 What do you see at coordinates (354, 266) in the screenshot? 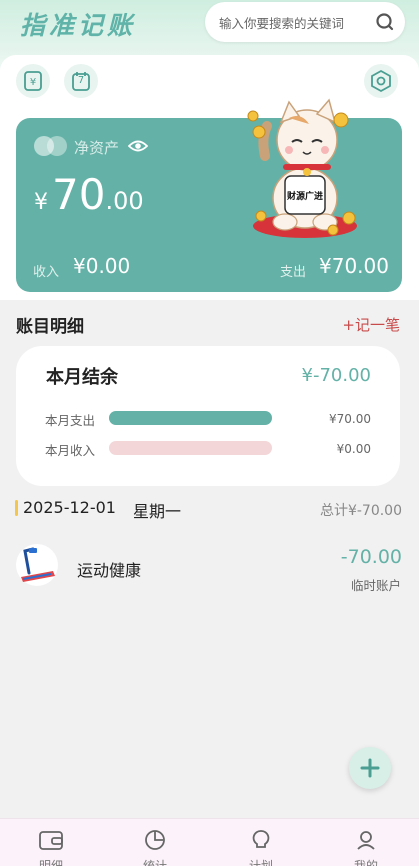
I see `expense-value: ¥70.00` at bounding box center [354, 266].